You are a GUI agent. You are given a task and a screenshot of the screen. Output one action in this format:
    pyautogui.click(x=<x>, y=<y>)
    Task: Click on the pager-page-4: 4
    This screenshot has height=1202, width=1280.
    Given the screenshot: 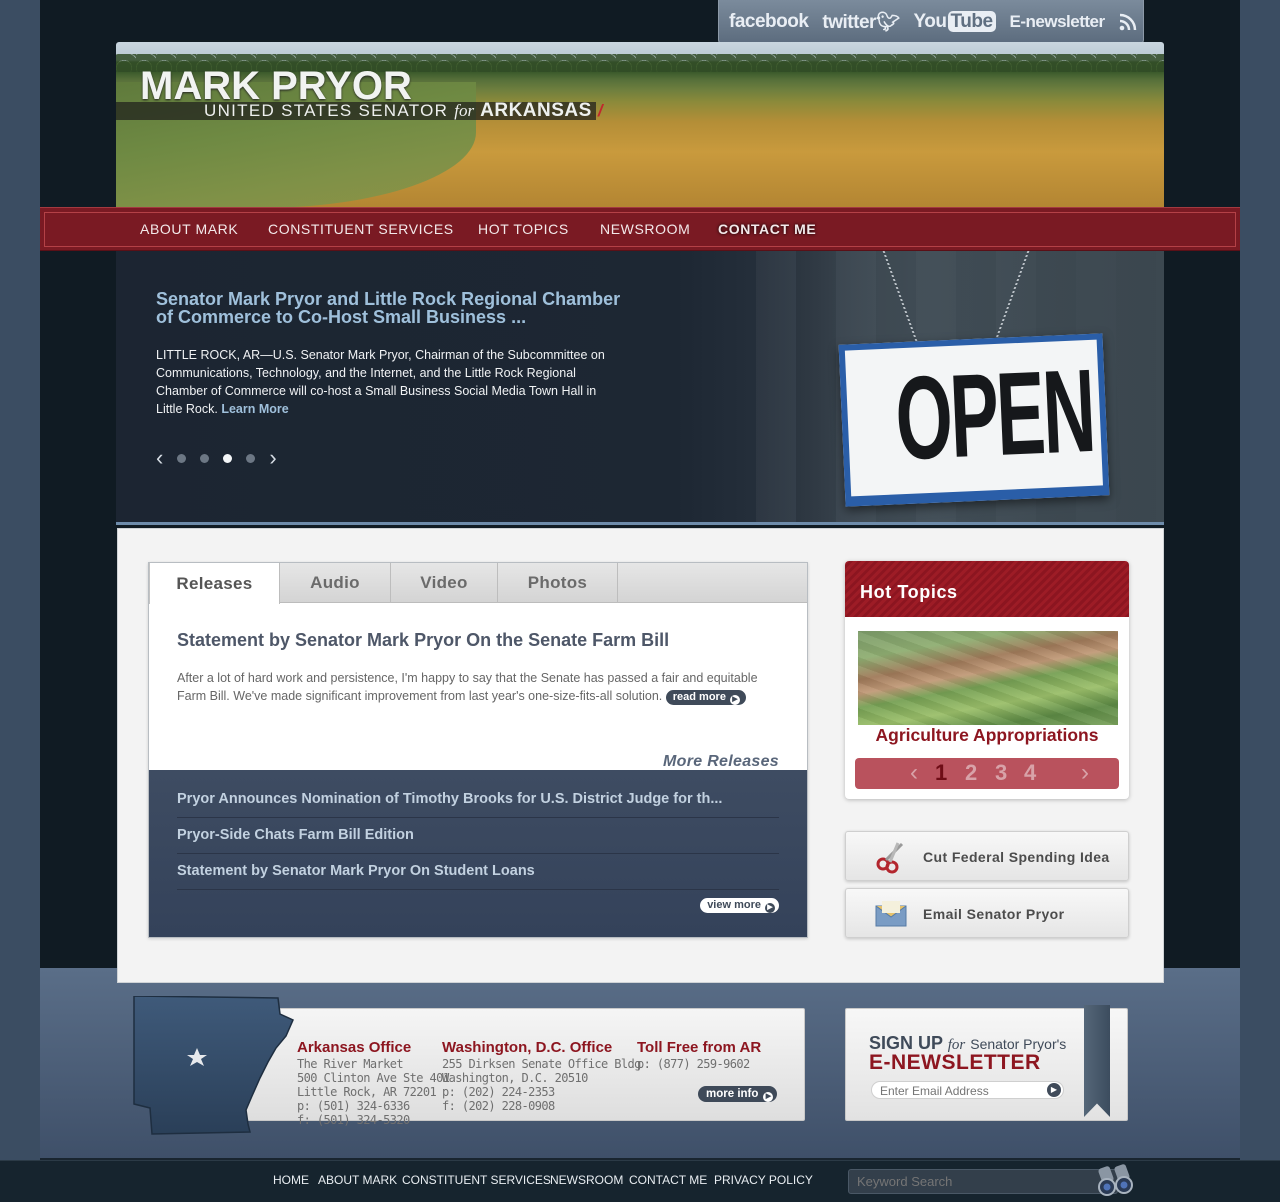 What is the action you would take?
    pyautogui.click(x=1030, y=773)
    